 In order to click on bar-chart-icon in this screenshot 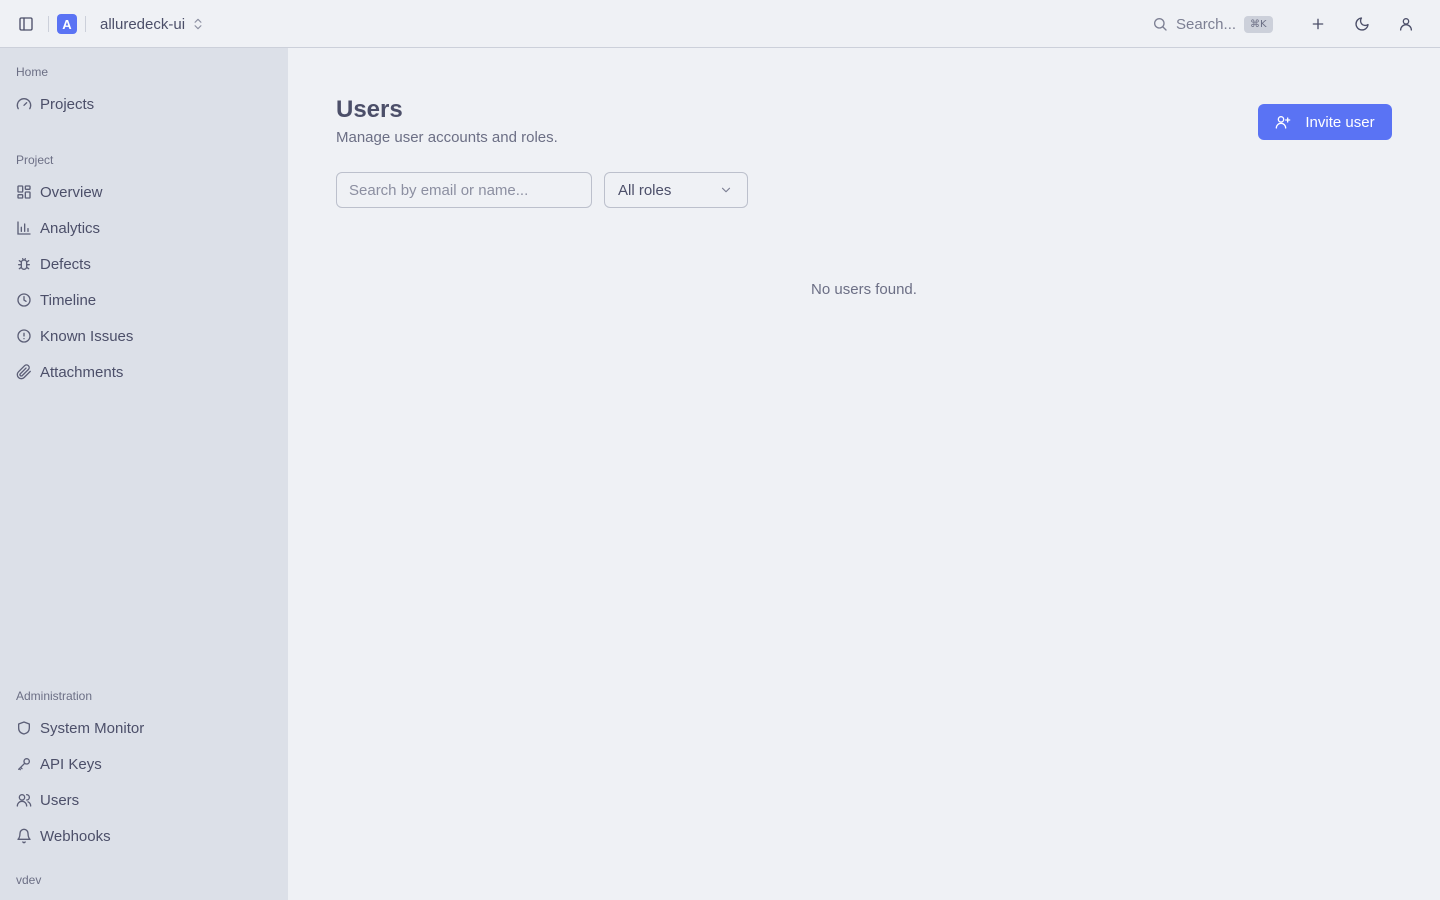, I will do `click(24, 228)`.